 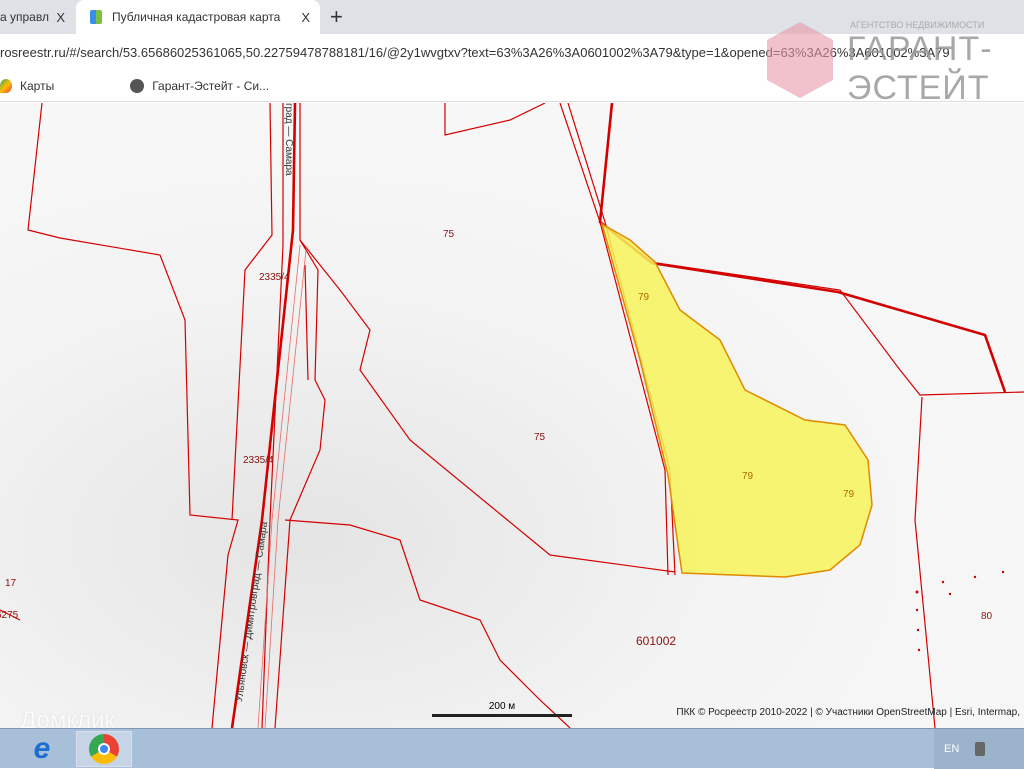 What do you see at coordinates (6, 85) in the screenshot?
I see `maps-icon` at bounding box center [6, 85].